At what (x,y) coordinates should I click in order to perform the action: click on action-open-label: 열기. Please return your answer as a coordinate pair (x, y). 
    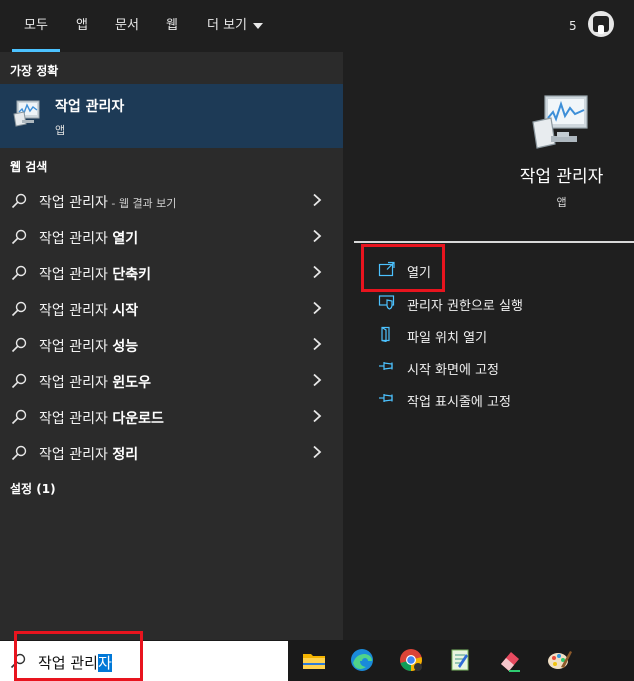
    Looking at the image, I should click on (419, 273).